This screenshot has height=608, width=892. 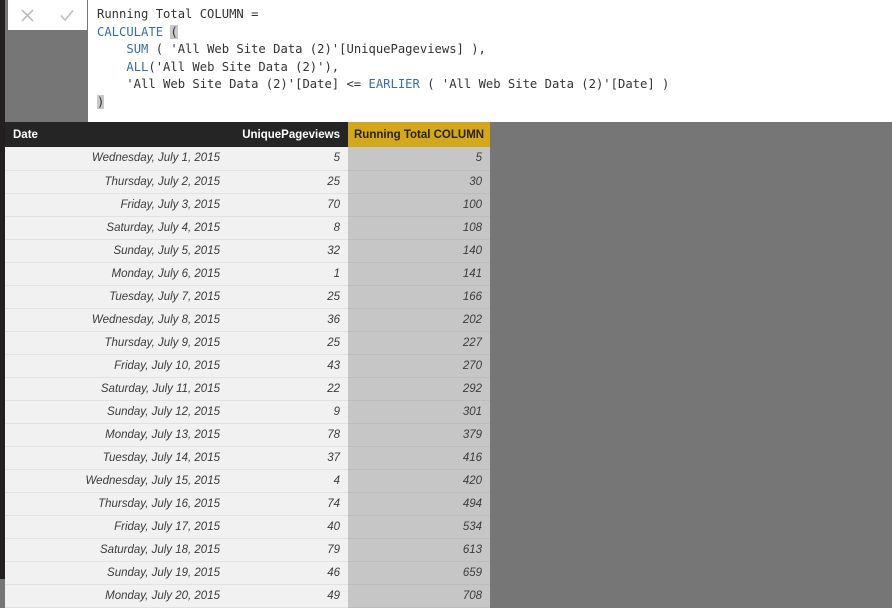 What do you see at coordinates (116, 251) in the screenshot?
I see `cell-date: Sunday, July 5, 2015` at bounding box center [116, 251].